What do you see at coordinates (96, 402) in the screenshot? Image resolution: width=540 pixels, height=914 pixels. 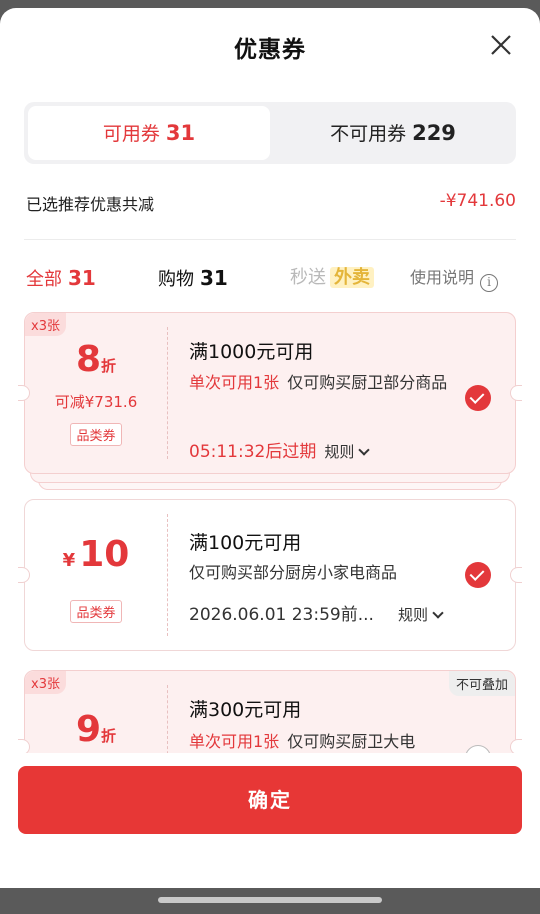 I see `coupon-reduce: 可减¥731.6` at bounding box center [96, 402].